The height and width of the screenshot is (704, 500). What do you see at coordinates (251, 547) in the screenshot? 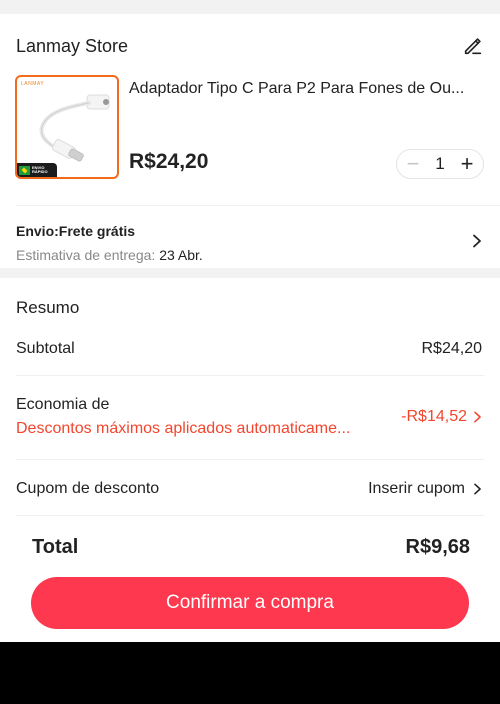
I see `total-row: Total R$9,68` at bounding box center [251, 547].